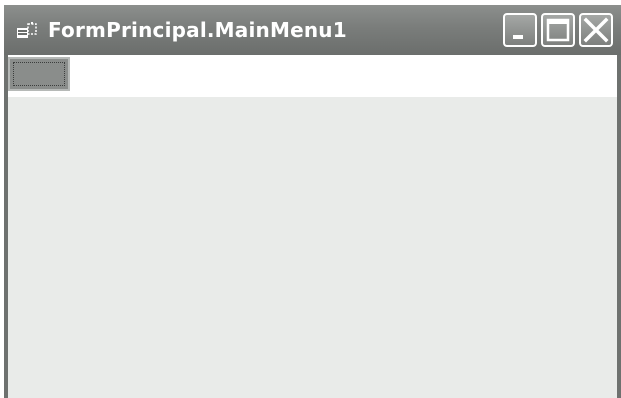 This screenshot has height=398, width=621. Describe the element at coordinates (27, 31) in the screenshot. I see `form-app-icon` at that location.